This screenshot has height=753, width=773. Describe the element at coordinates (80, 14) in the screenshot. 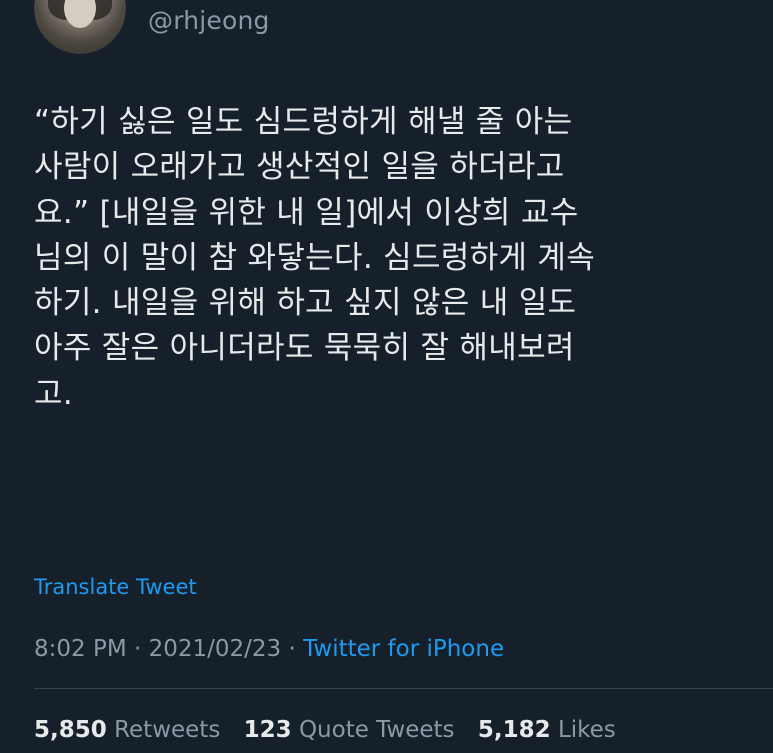

I see `avatar-face-shape` at that location.